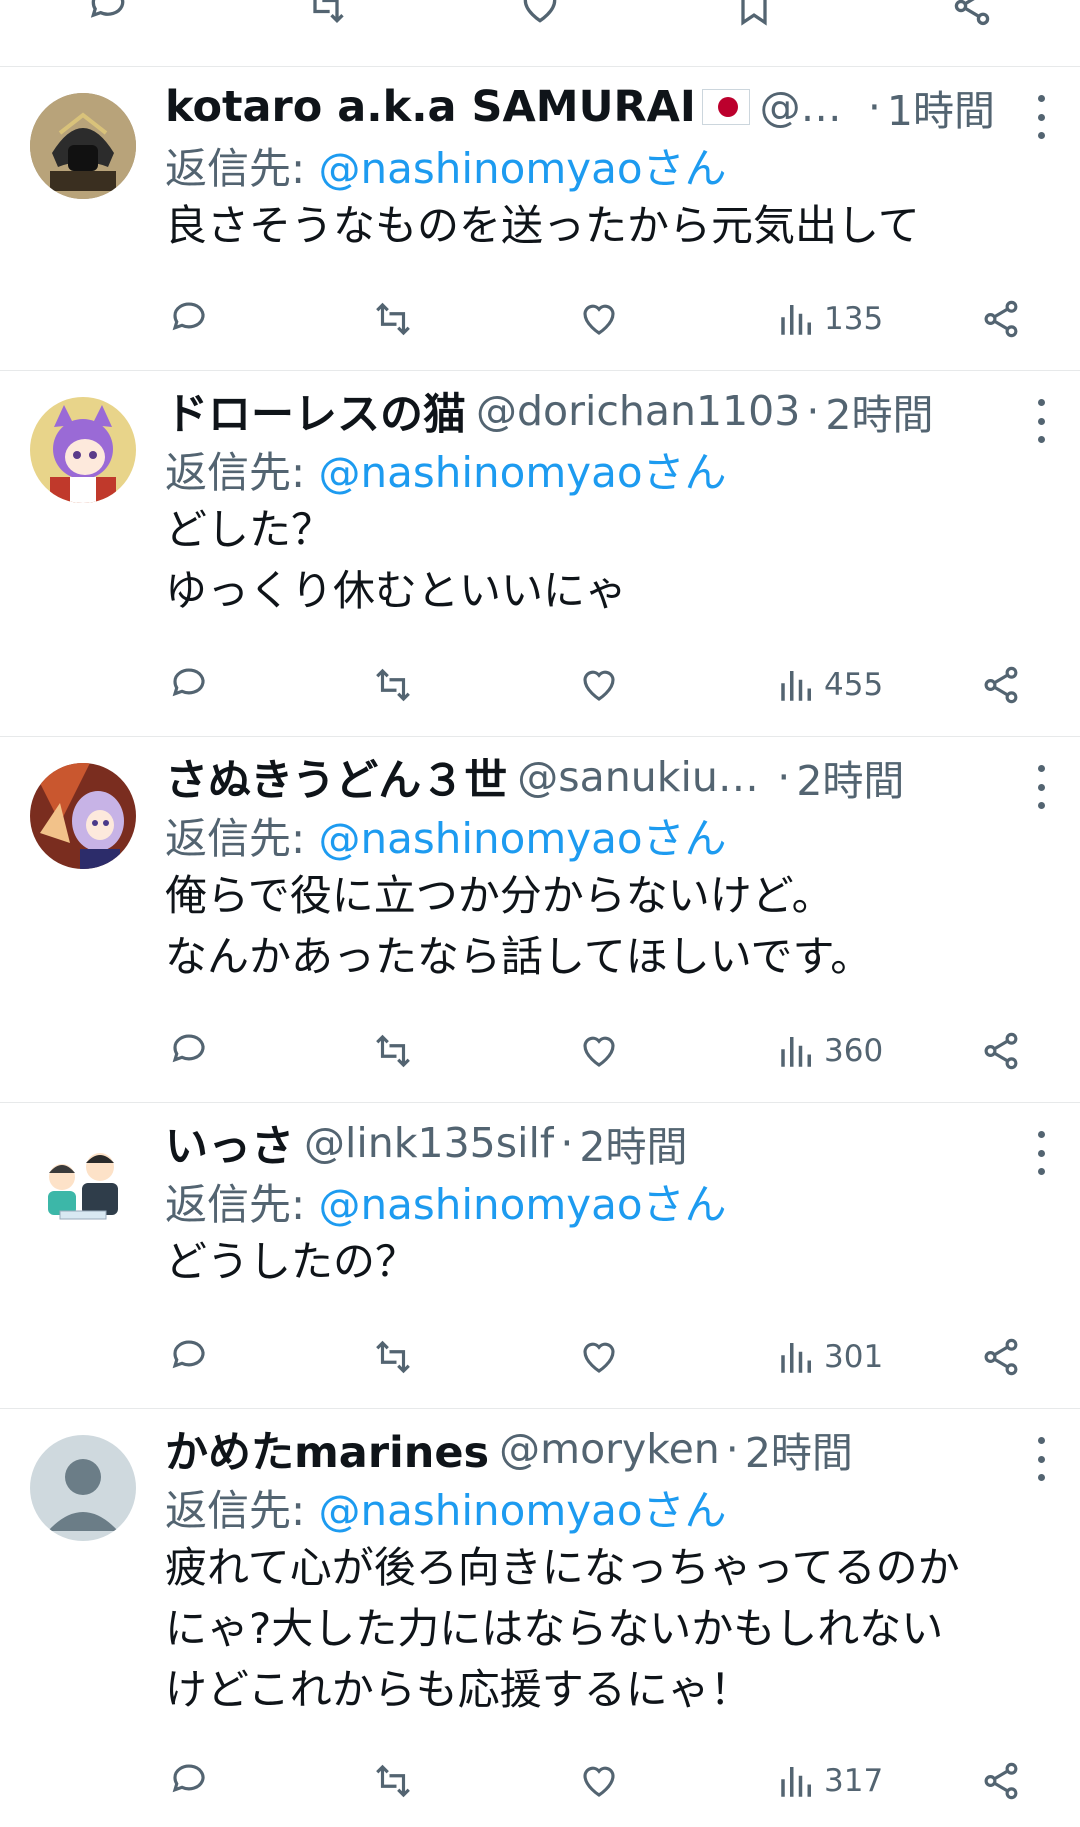 This screenshot has height=1827, width=1080. Describe the element at coordinates (829, 1051) in the screenshot. I see `views-button: 360` at that location.